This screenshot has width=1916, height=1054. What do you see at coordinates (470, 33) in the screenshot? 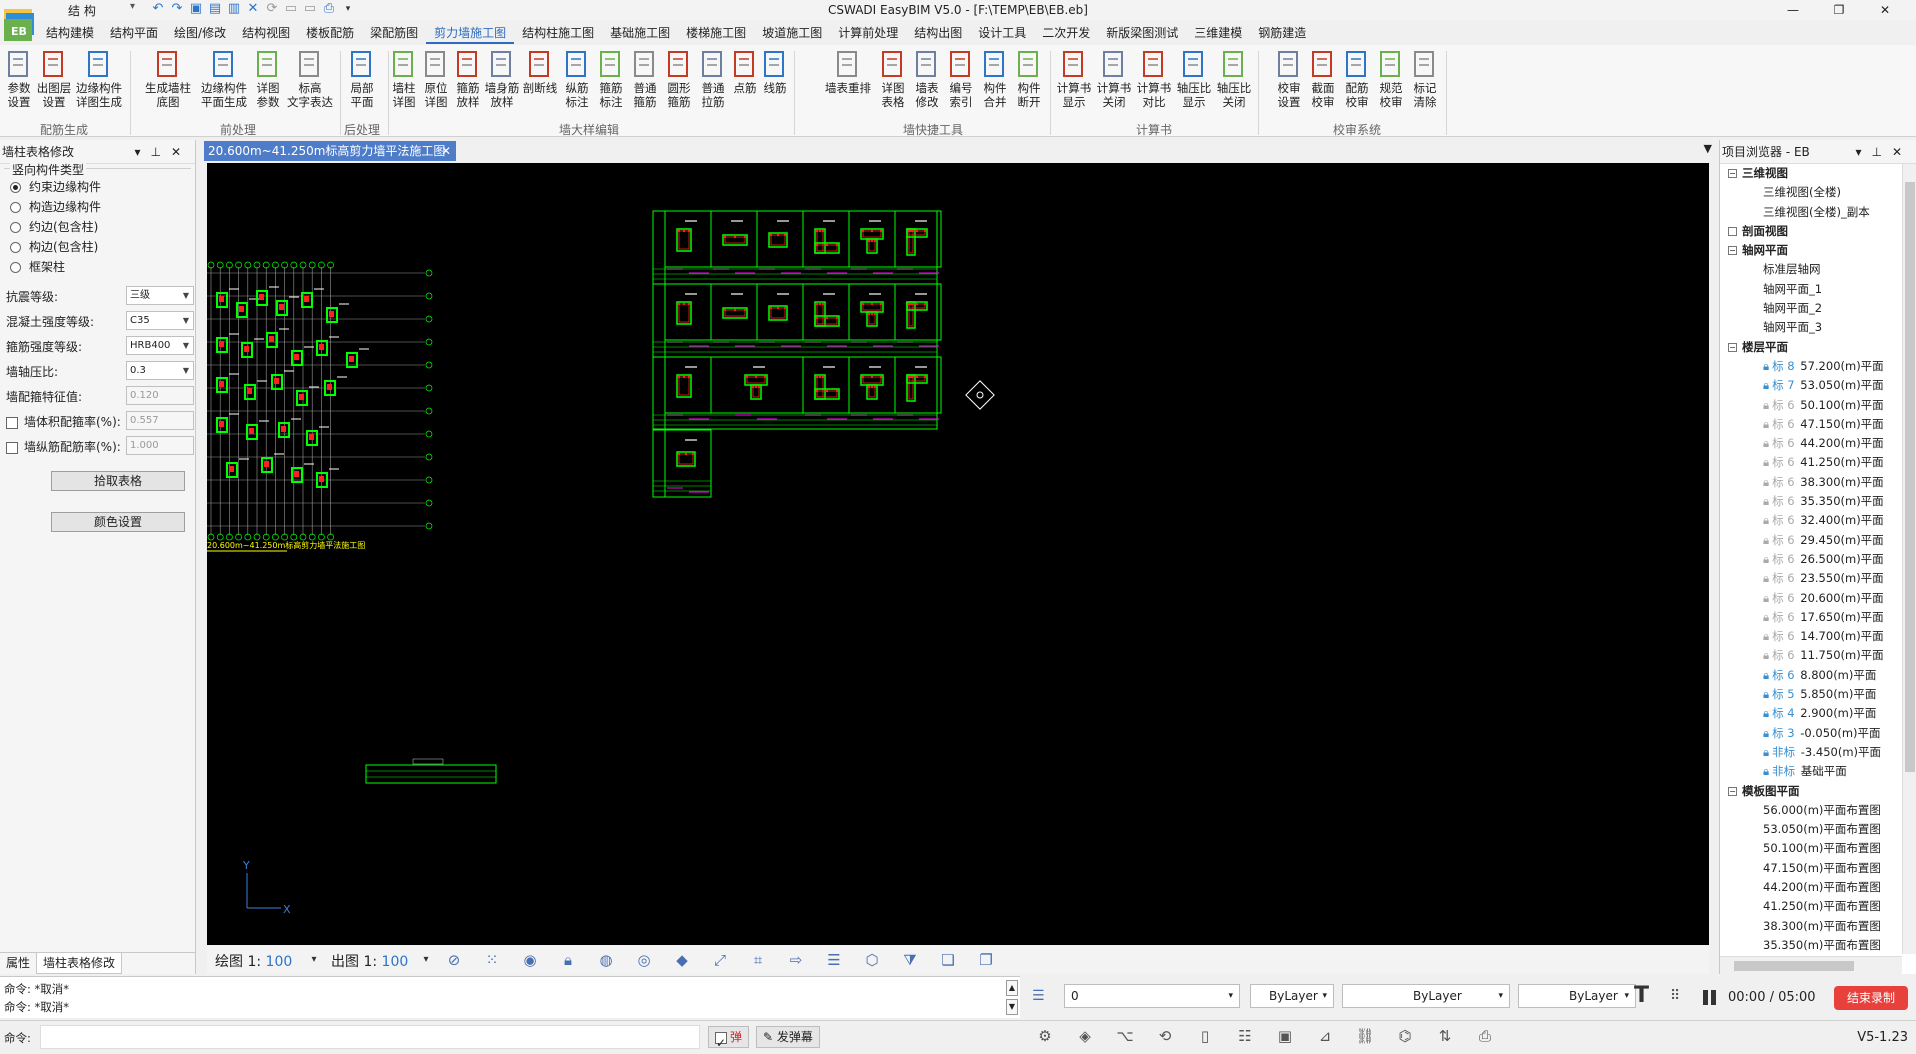
I see `ribbon-tab-6: 剪力墙施工图` at bounding box center [470, 33].